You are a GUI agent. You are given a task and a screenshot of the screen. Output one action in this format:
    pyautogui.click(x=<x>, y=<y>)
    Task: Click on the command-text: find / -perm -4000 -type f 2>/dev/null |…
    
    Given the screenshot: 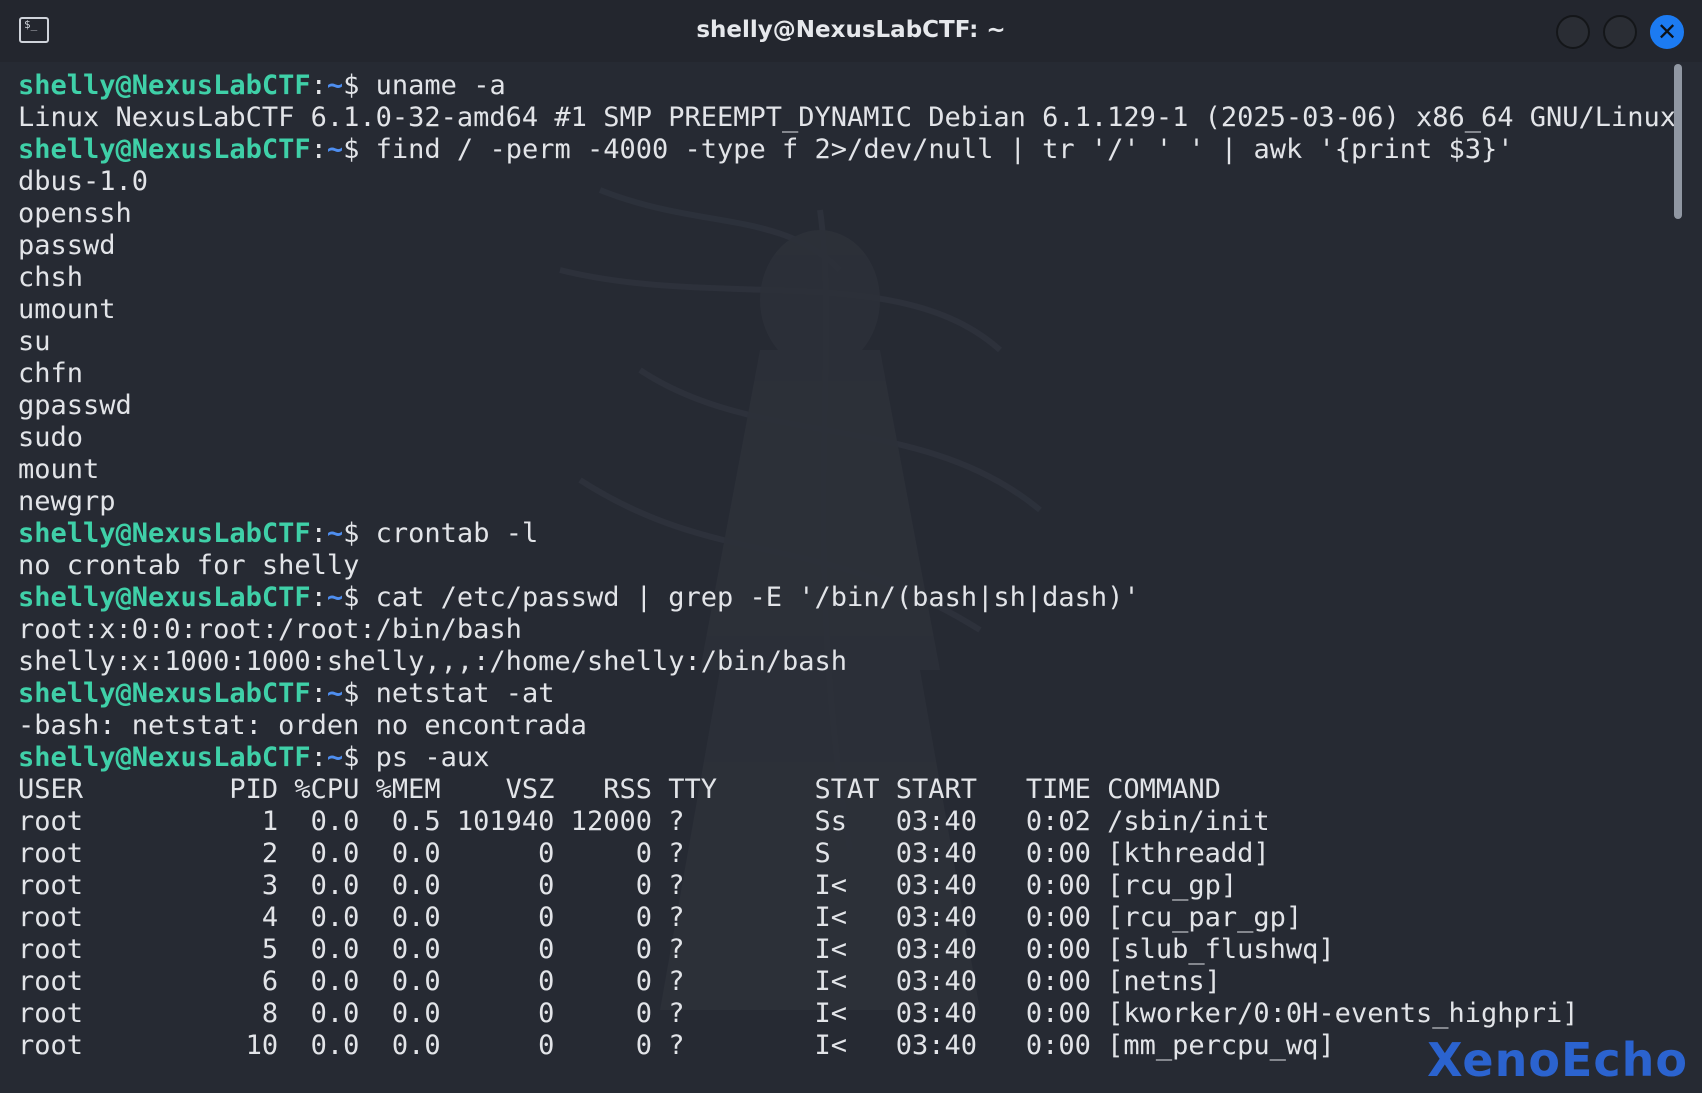 What is the action you would take?
    pyautogui.click(x=944, y=149)
    